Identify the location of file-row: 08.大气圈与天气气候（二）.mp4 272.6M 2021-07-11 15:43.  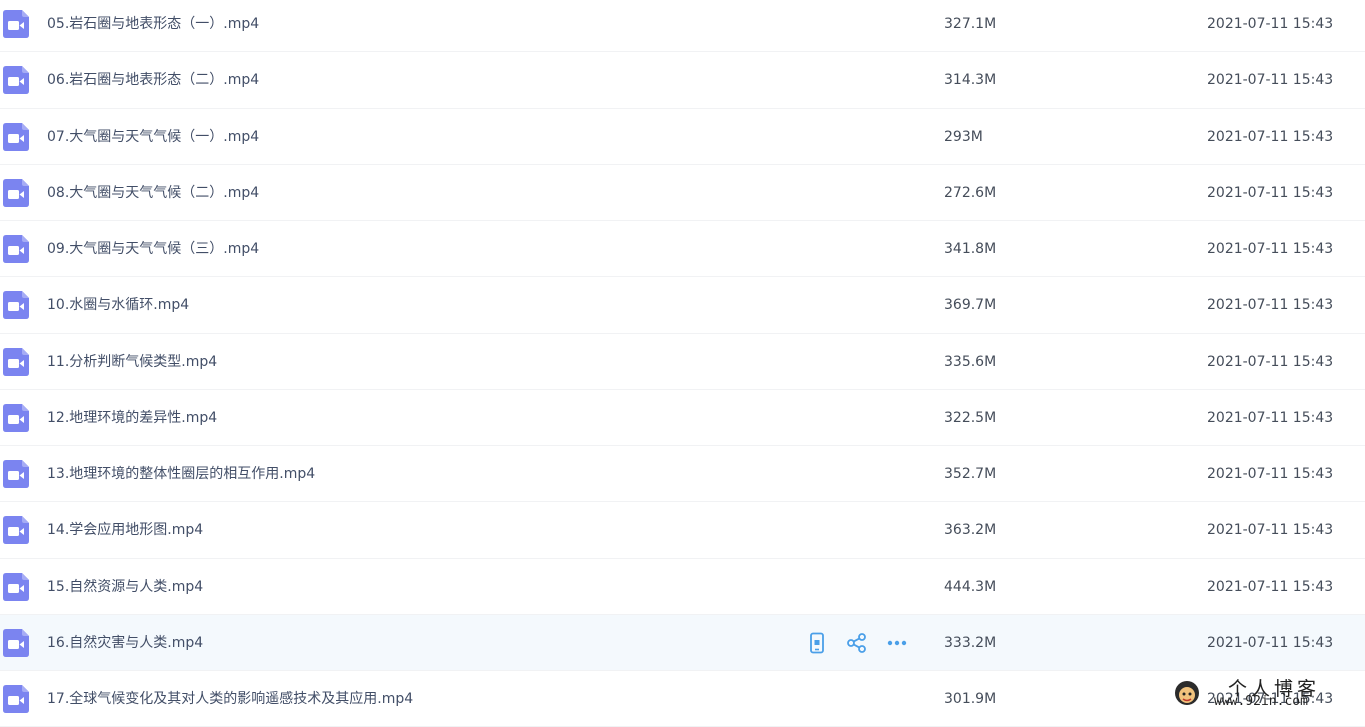
(682, 193).